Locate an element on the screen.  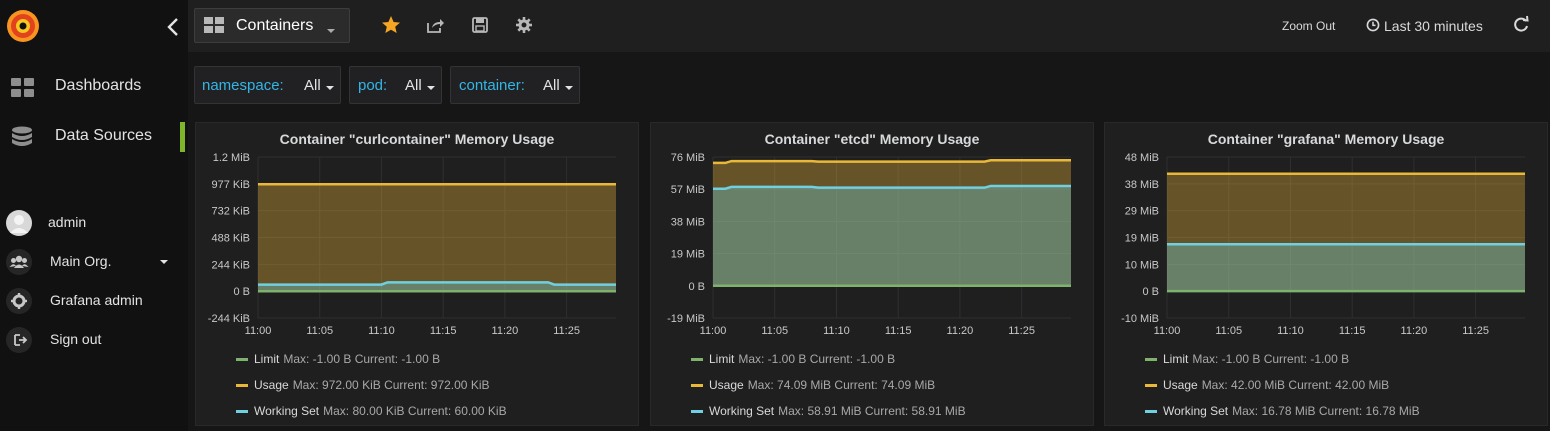
grafana-logo is located at coordinates (23, 26).